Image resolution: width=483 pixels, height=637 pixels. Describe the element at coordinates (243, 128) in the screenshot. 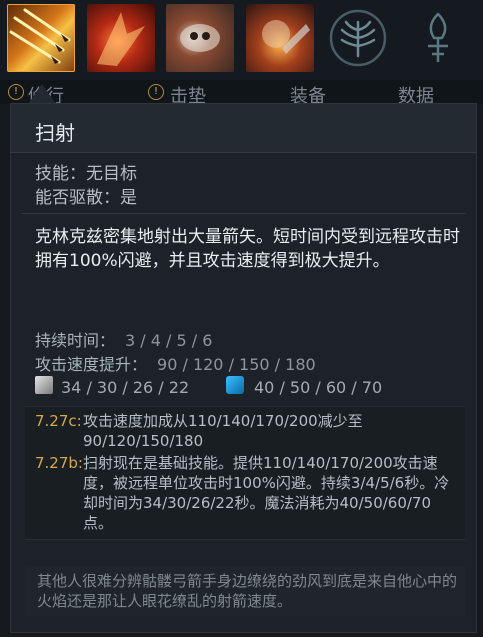

I see `tooltip-header: 扫射` at that location.